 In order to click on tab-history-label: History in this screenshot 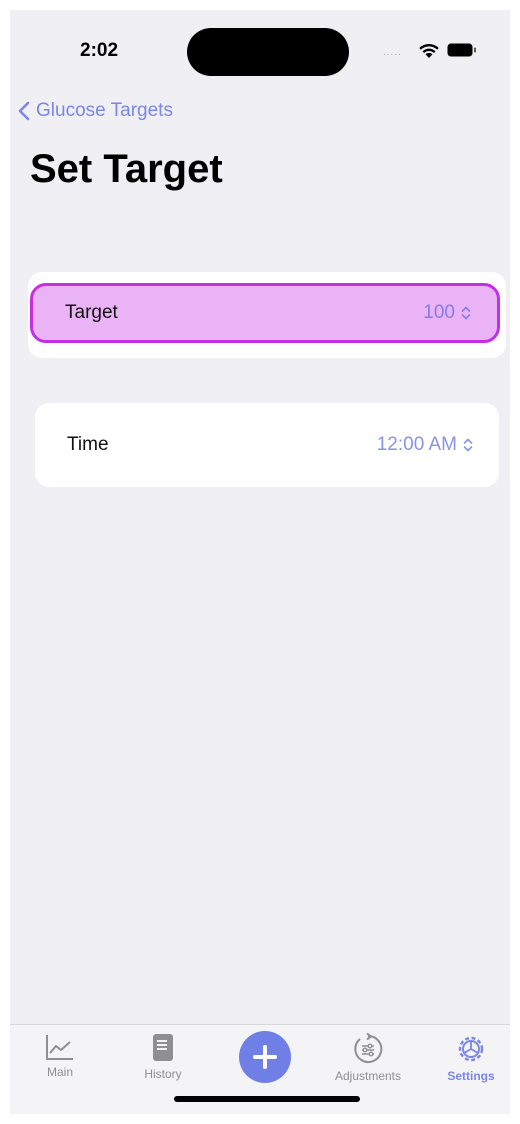, I will do `click(163, 1074)`.